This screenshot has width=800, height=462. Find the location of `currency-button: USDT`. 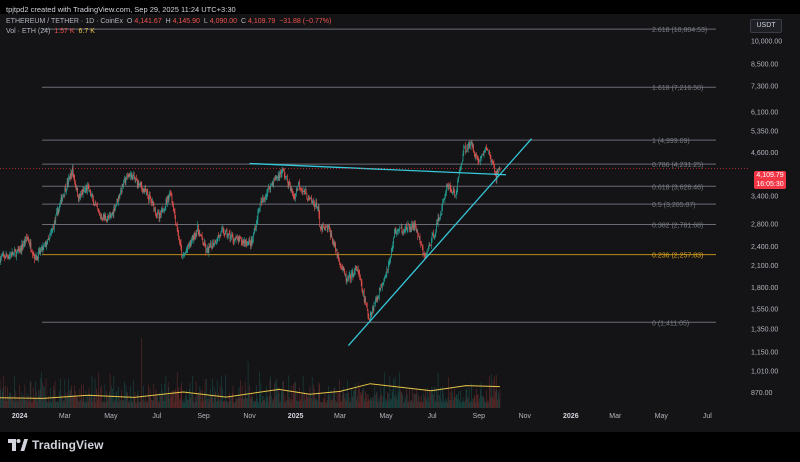

currency-button: USDT is located at coordinates (766, 26).